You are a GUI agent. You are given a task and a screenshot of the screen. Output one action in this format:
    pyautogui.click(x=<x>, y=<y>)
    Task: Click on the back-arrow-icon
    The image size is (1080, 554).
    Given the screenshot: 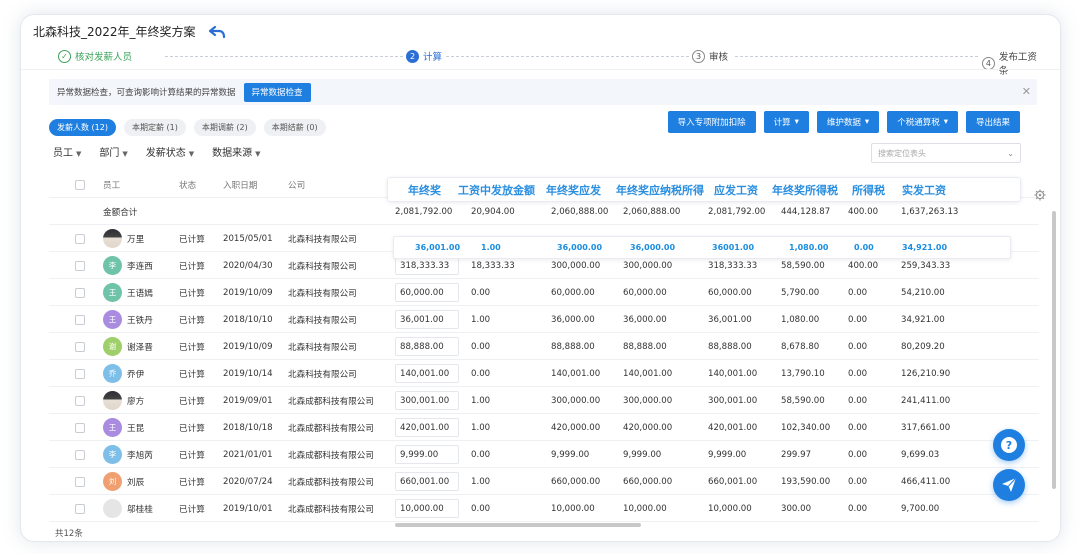 What is the action you would take?
    pyautogui.click(x=217, y=32)
    